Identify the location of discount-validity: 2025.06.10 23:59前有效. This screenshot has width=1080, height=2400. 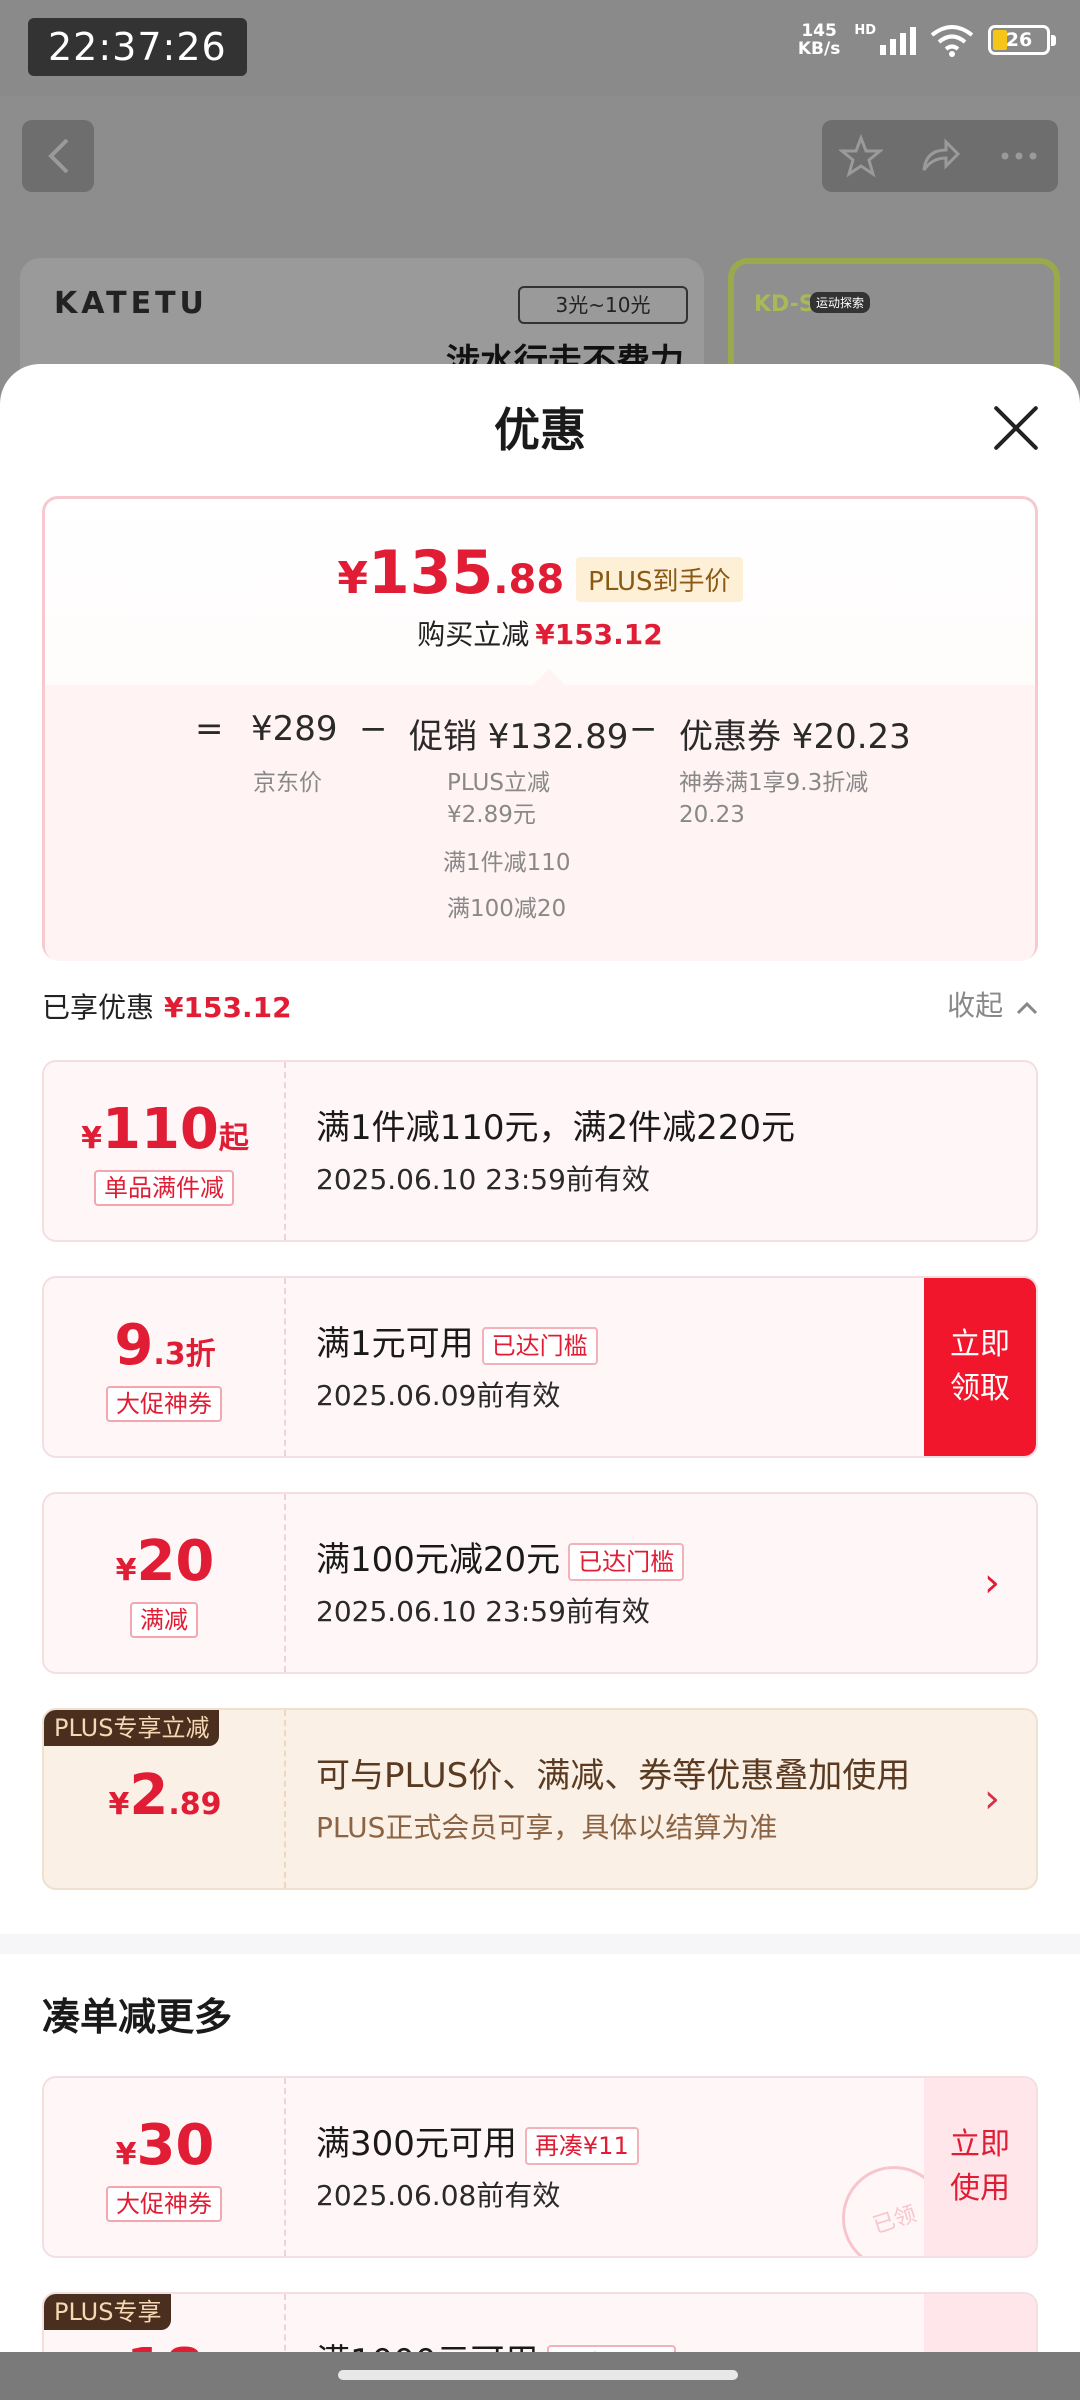
(483, 1179).